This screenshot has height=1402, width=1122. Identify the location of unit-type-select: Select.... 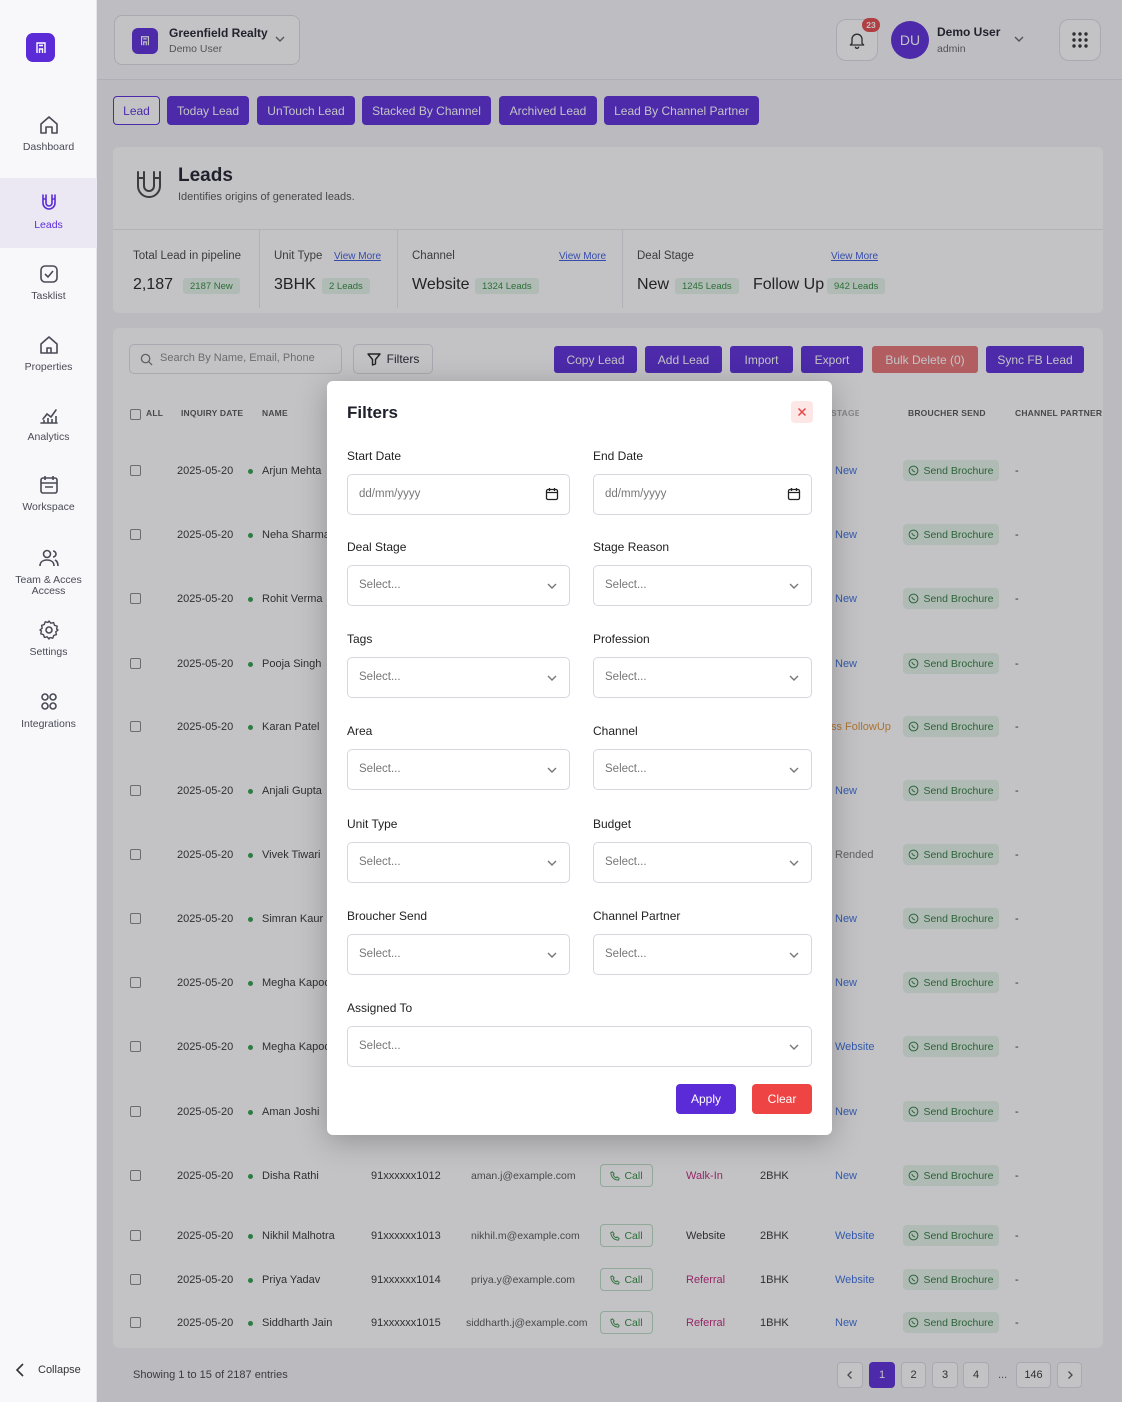
(458, 862).